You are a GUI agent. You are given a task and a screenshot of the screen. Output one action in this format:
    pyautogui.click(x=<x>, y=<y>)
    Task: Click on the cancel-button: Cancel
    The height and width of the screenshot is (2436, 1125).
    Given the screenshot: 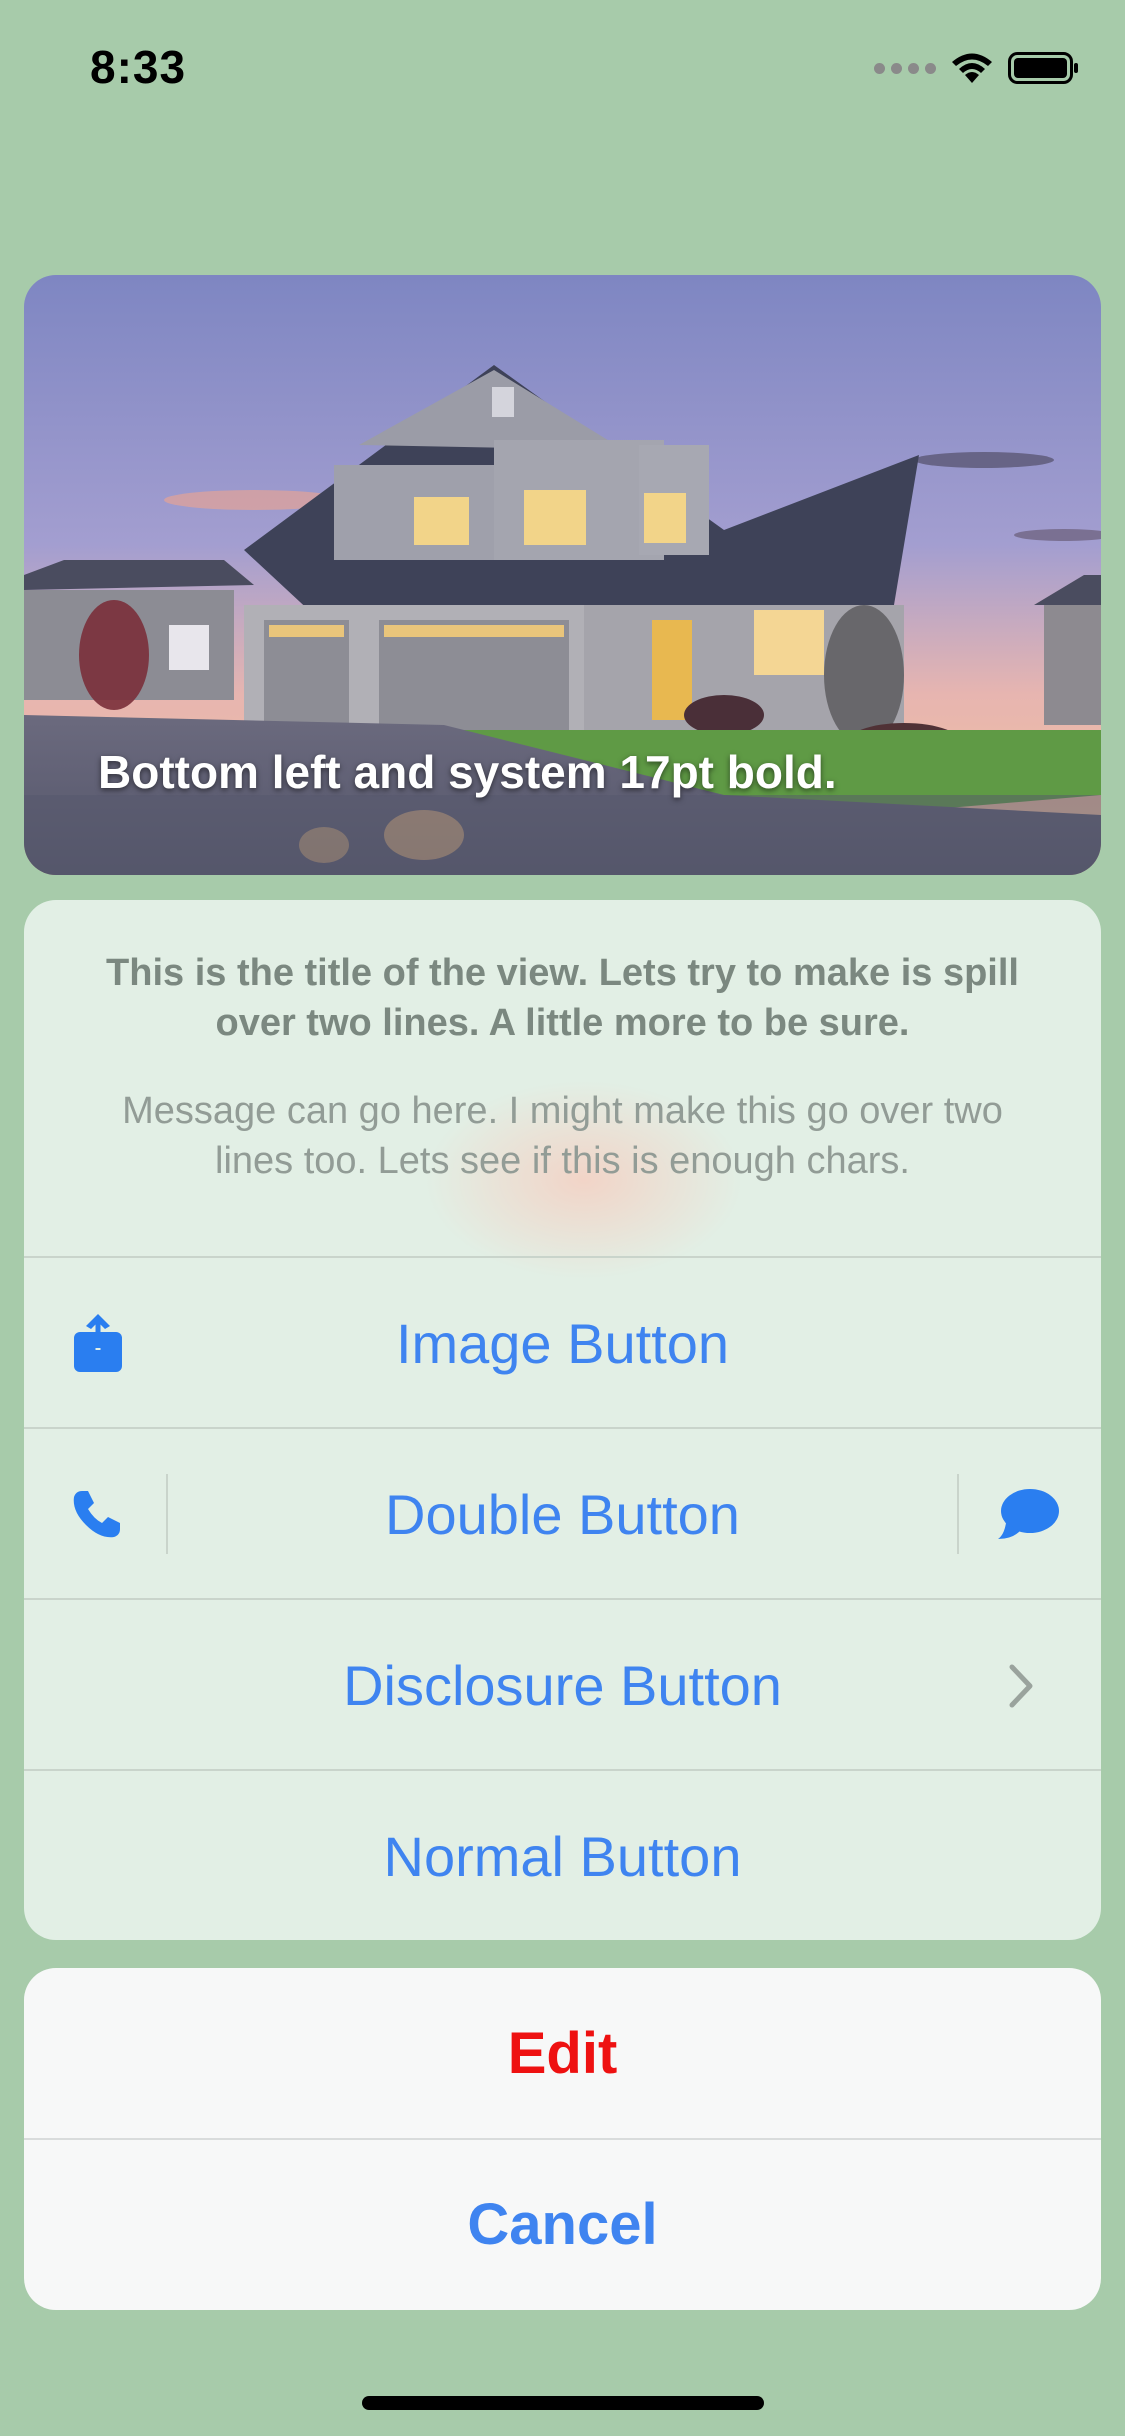 What is the action you would take?
    pyautogui.click(x=562, y=2224)
    